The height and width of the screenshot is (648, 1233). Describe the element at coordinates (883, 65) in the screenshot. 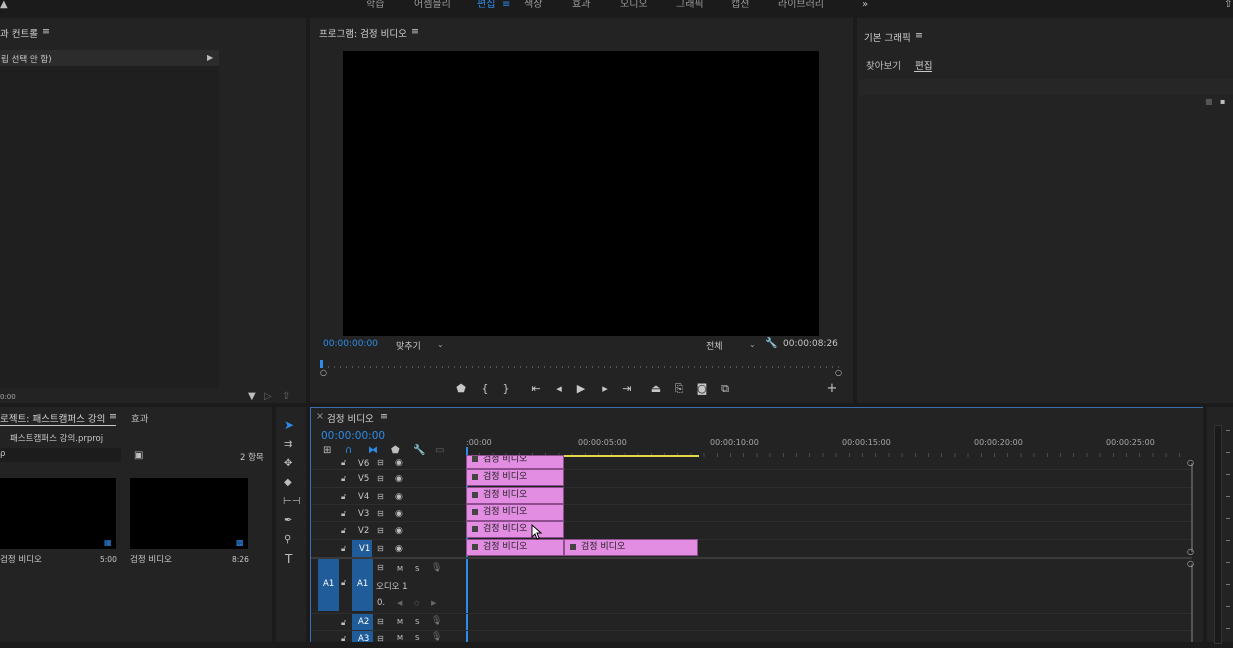

I see `tab-browse: 찾아보기` at that location.